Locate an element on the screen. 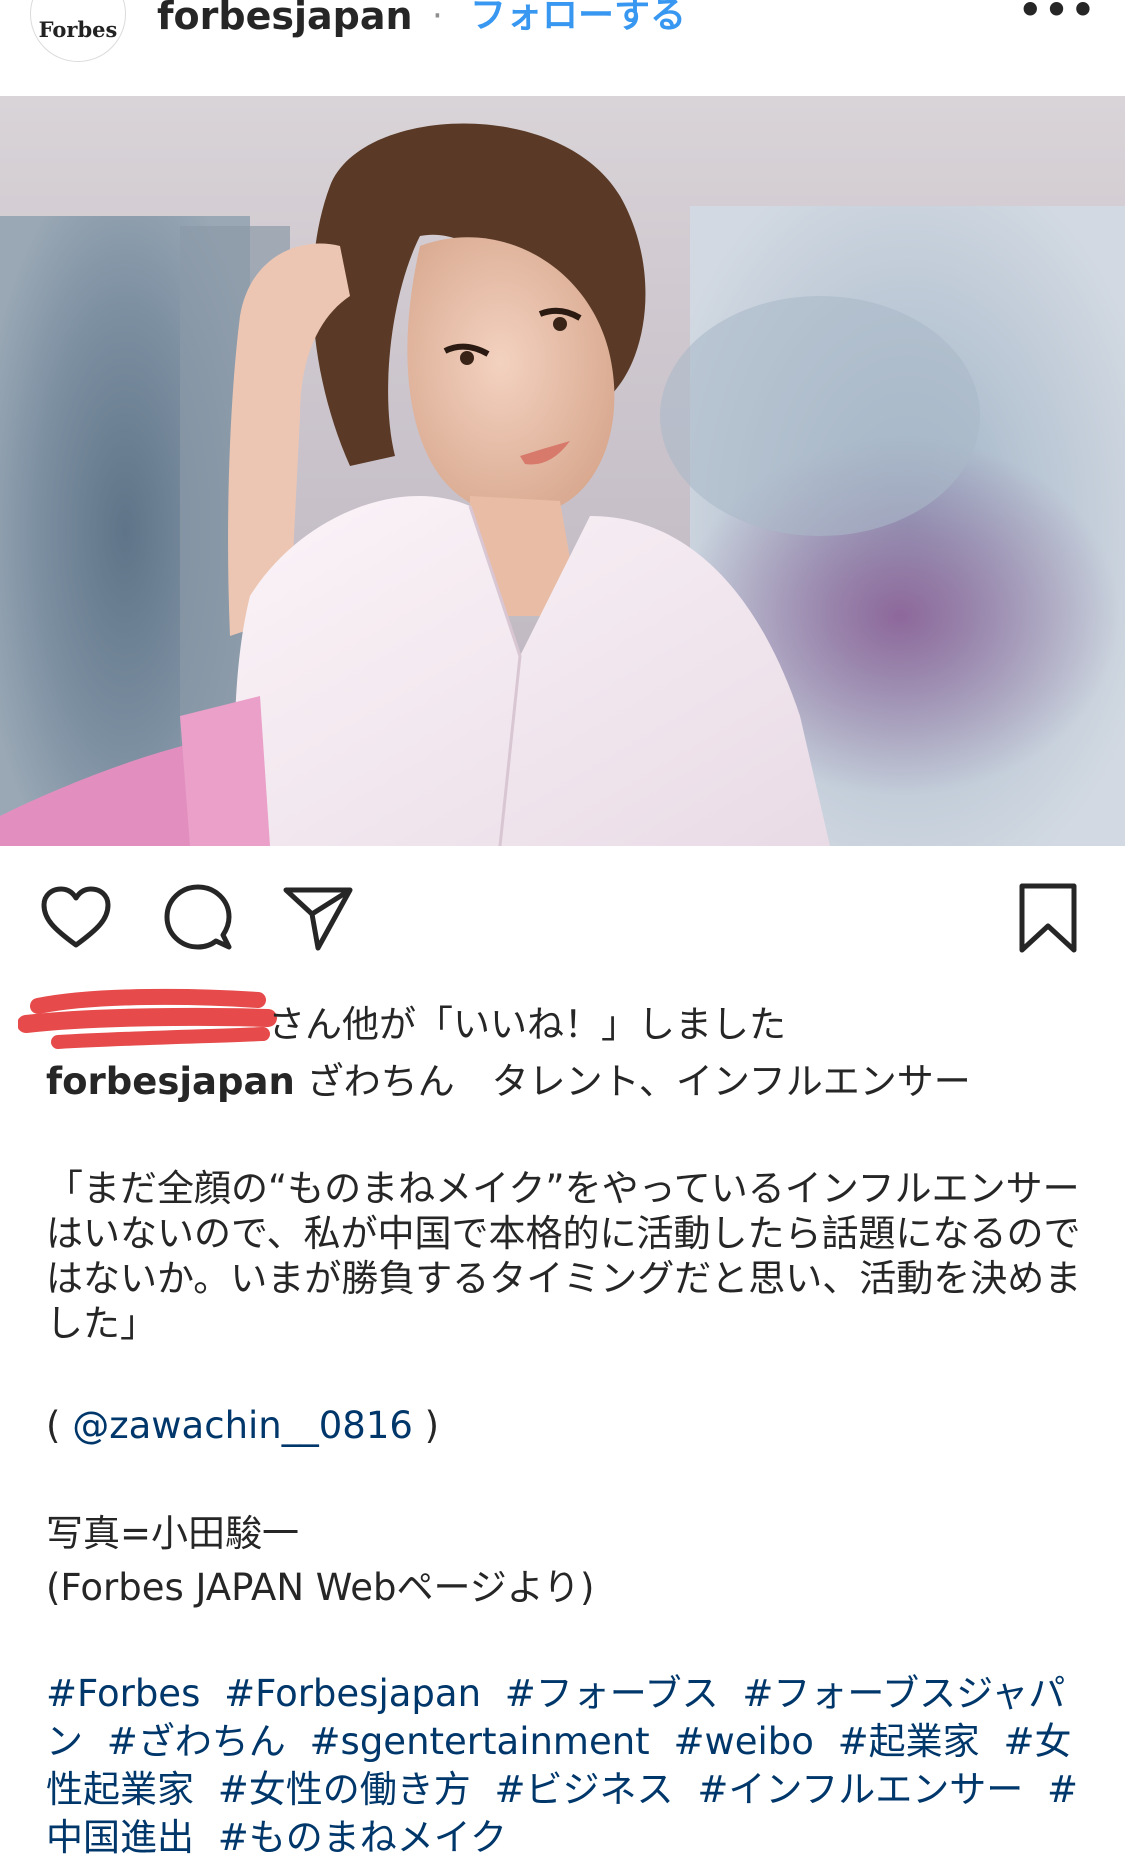 This screenshot has height=1862, width=1125. mention-open: ( is located at coordinates (59, 1425).